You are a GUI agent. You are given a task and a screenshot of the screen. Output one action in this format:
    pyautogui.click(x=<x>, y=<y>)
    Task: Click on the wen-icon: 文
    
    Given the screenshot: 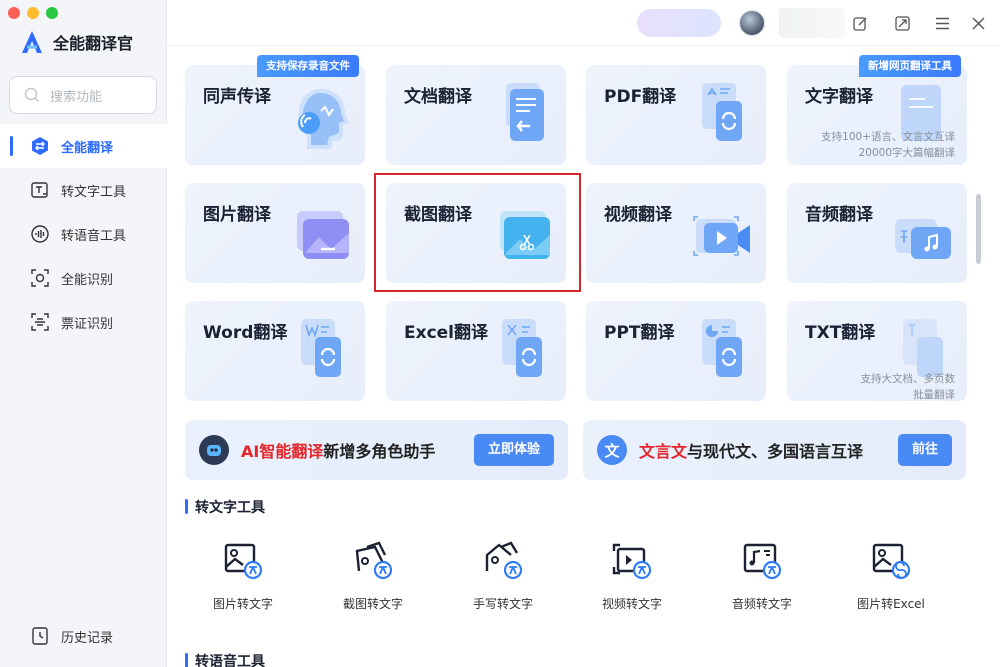 What is the action you would take?
    pyautogui.click(x=612, y=450)
    